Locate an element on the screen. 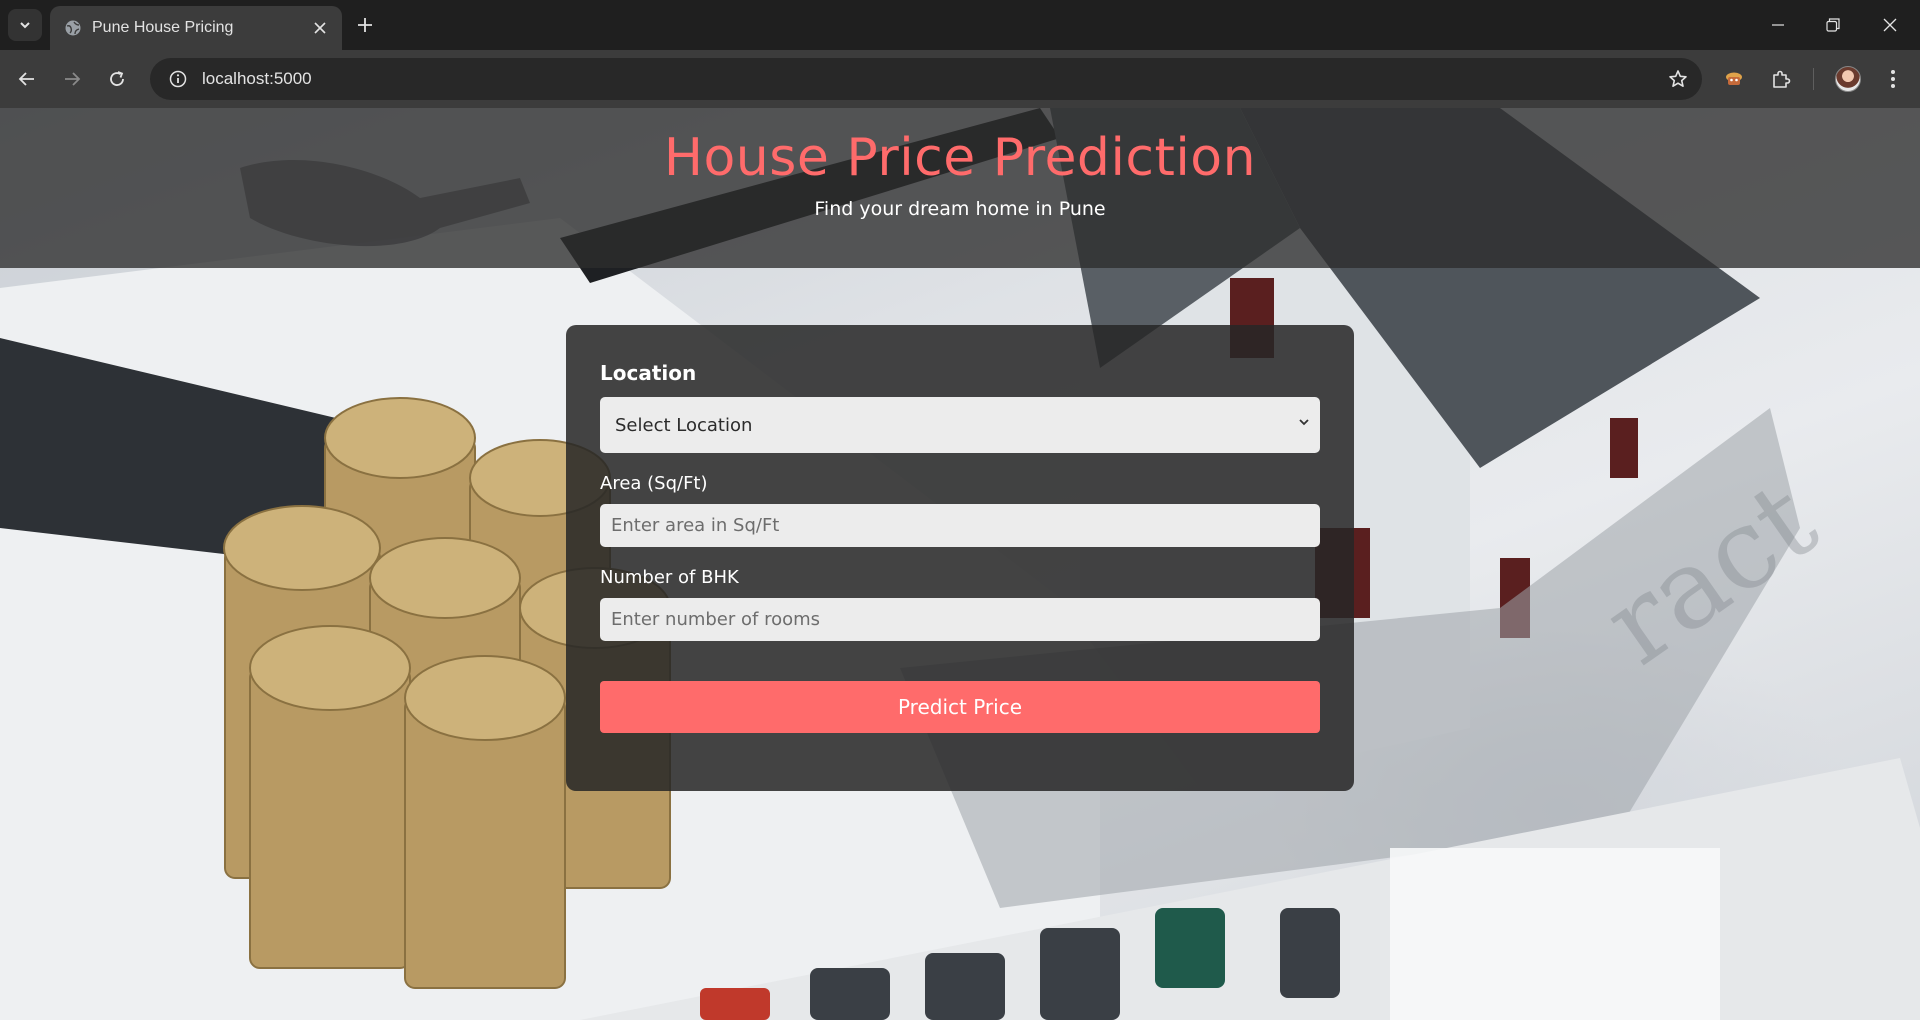 This screenshot has height=1020, width=1920. plus-icon is located at coordinates (365, 25).